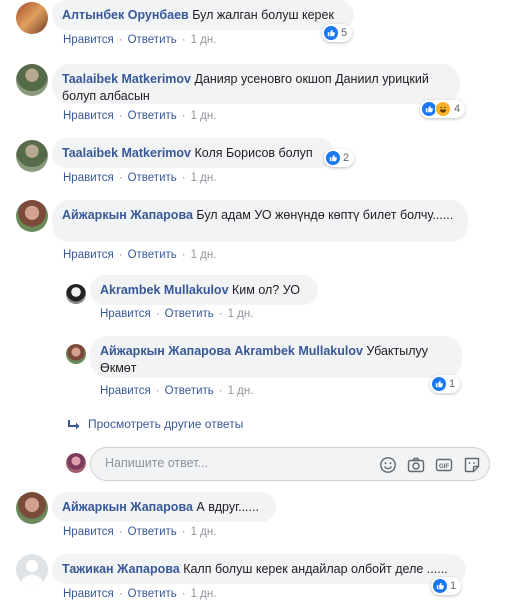 Image resolution: width=517 pixels, height=611 pixels. I want to click on reply-author: Айжаркын Жапарова, so click(165, 351).